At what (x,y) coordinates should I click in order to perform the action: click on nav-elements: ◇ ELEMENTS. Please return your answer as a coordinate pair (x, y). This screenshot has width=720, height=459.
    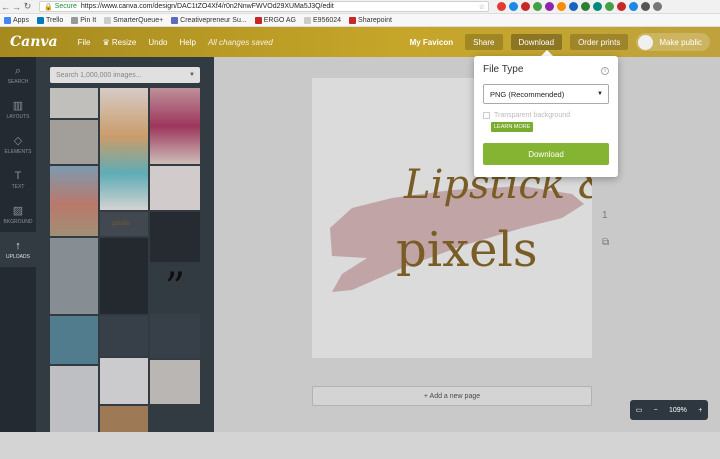
    Looking at the image, I should click on (18, 144).